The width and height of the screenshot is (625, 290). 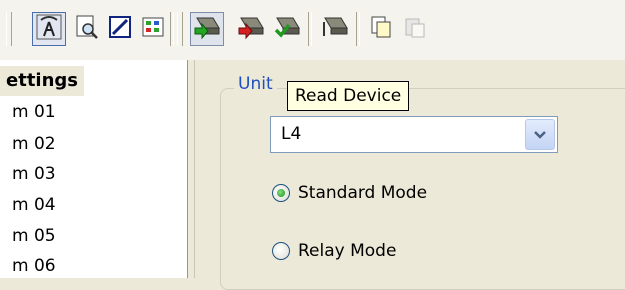 I want to click on send-device-button, so click(x=335, y=29).